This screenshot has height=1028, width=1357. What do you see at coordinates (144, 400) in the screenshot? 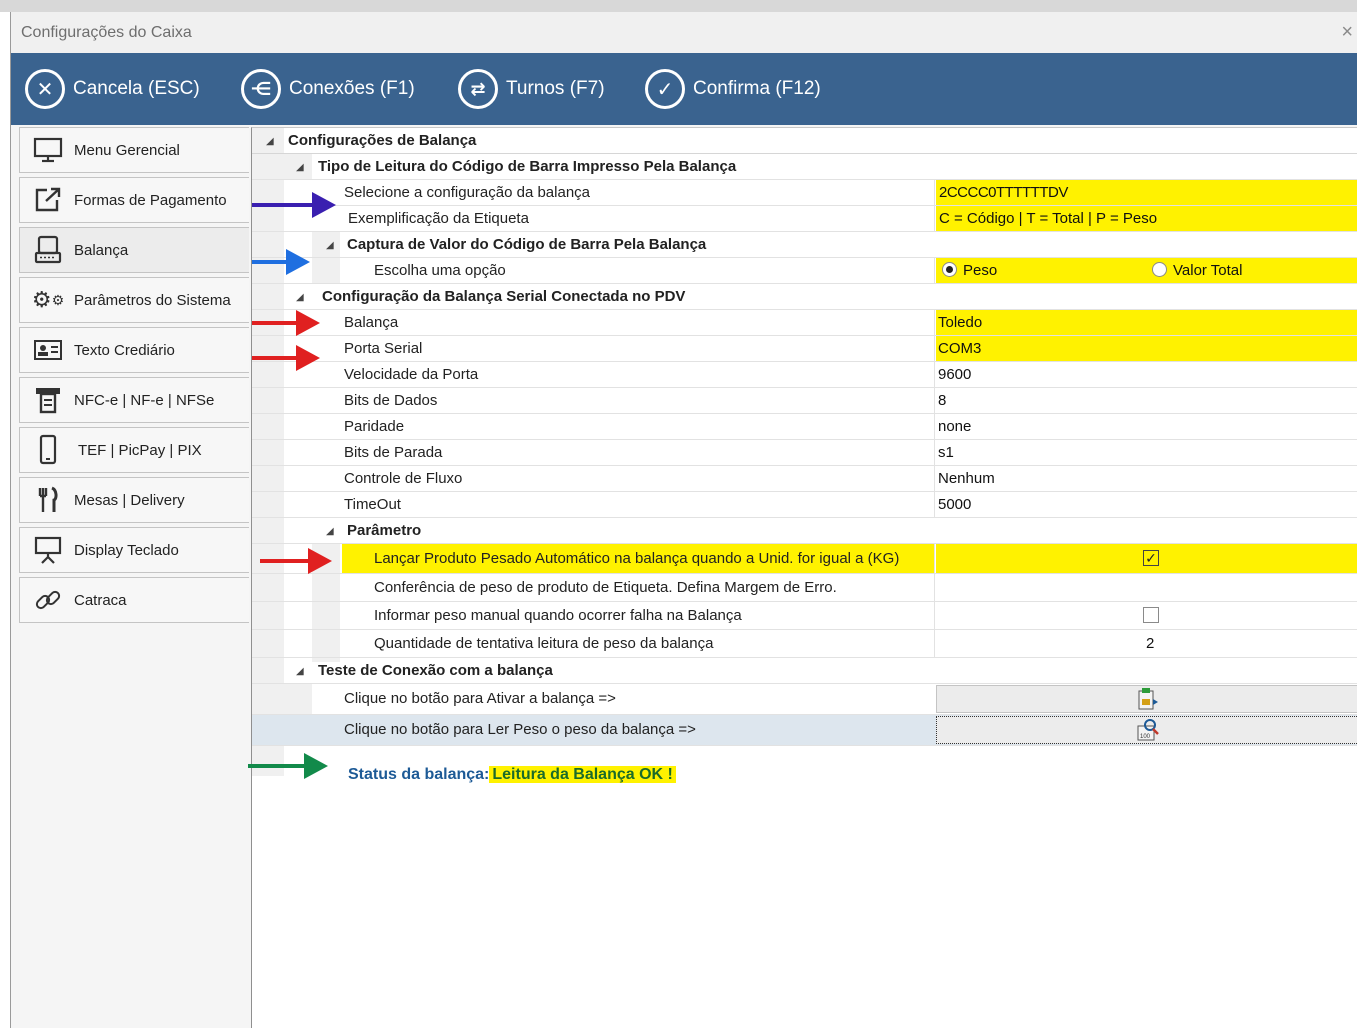
I see `sidebar-item-label: NFC-e | NF-e | NFSe` at bounding box center [144, 400].